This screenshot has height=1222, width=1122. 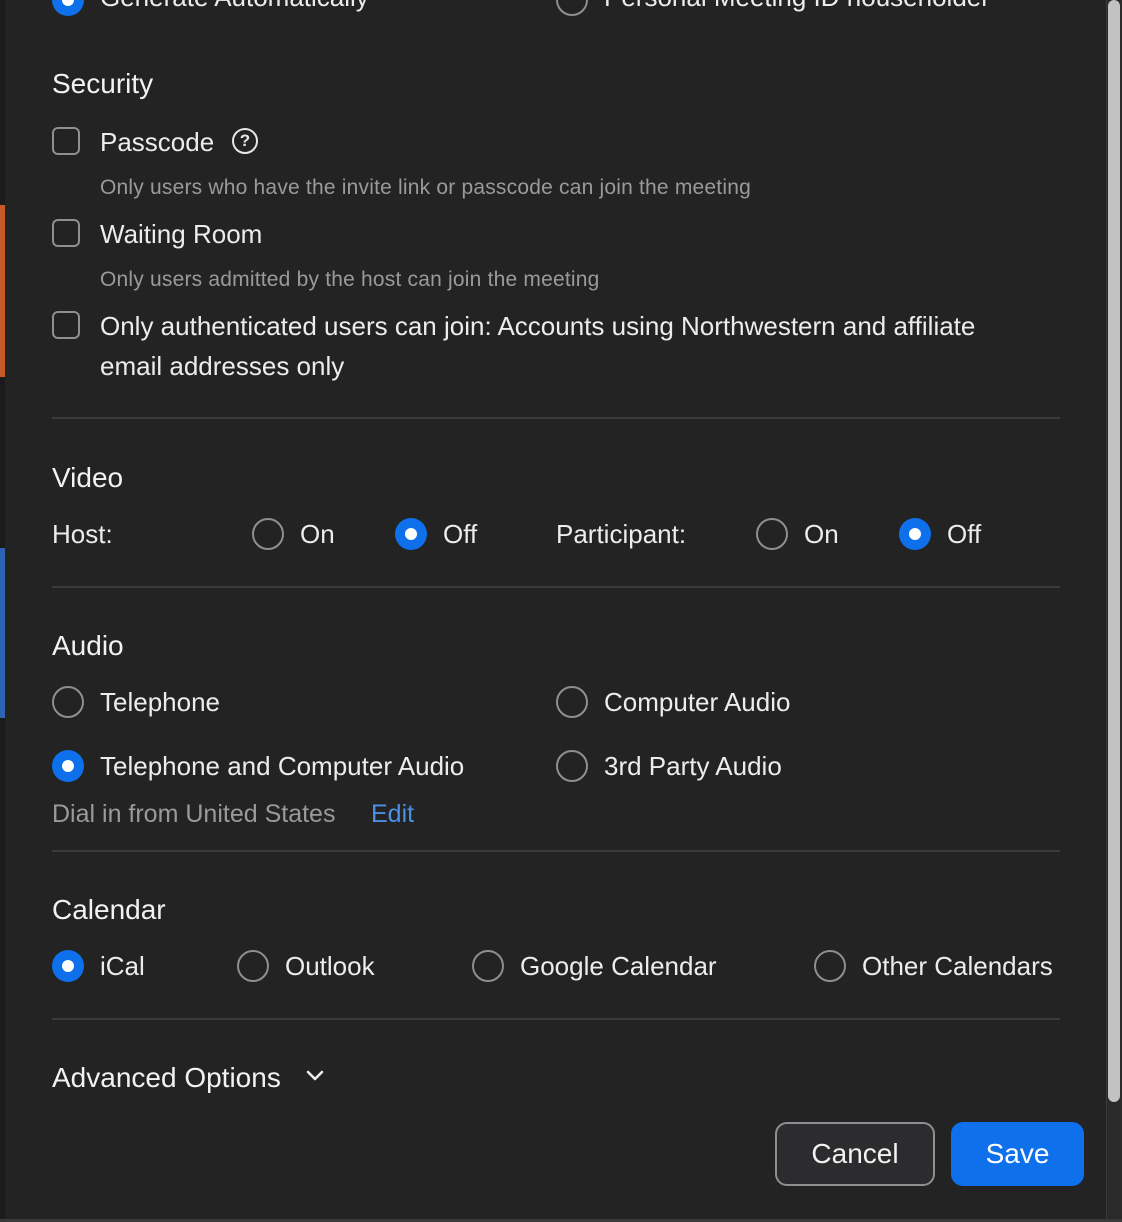 What do you see at coordinates (234, 6) in the screenshot?
I see `generate-automatically-label: Generate Automatically` at bounding box center [234, 6].